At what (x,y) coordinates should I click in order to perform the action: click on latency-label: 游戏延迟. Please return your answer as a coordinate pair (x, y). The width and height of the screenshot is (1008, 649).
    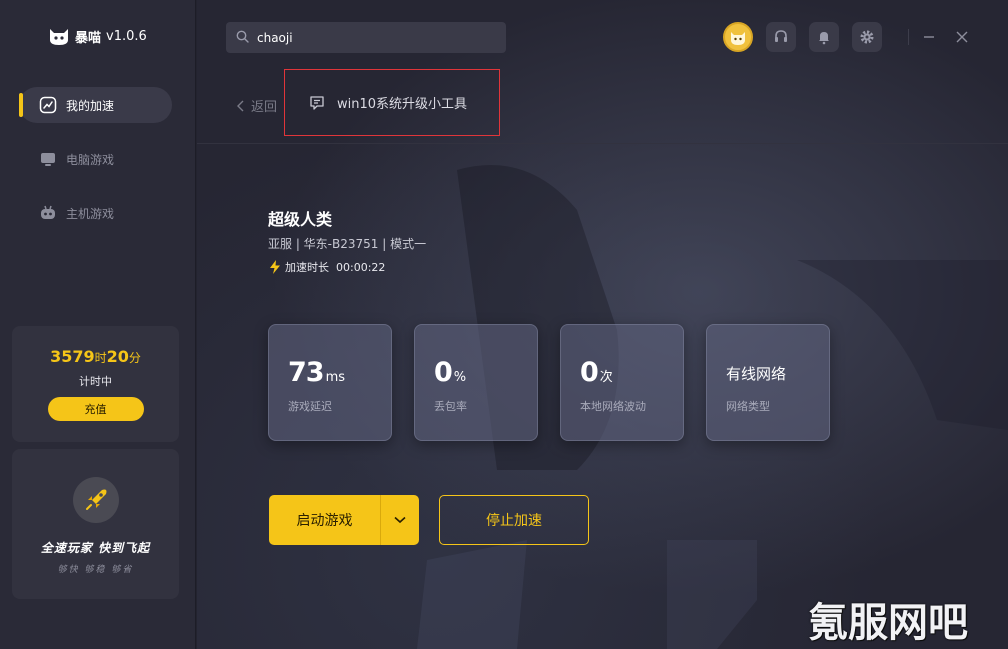
    Looking at the image, I should click on (310, 406).